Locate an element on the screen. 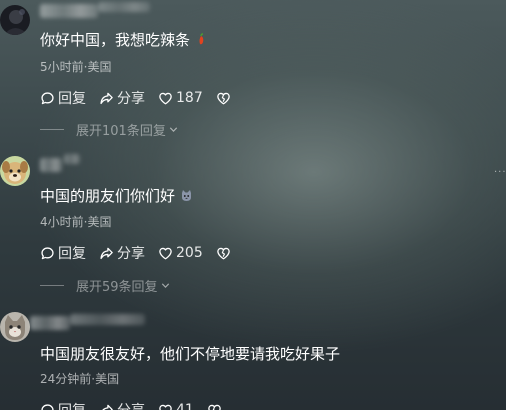 Image resolution: width=506 pixels, height=410 pixels. comment-actions: 回复 分享 205 is located at coordinates (137, 253).